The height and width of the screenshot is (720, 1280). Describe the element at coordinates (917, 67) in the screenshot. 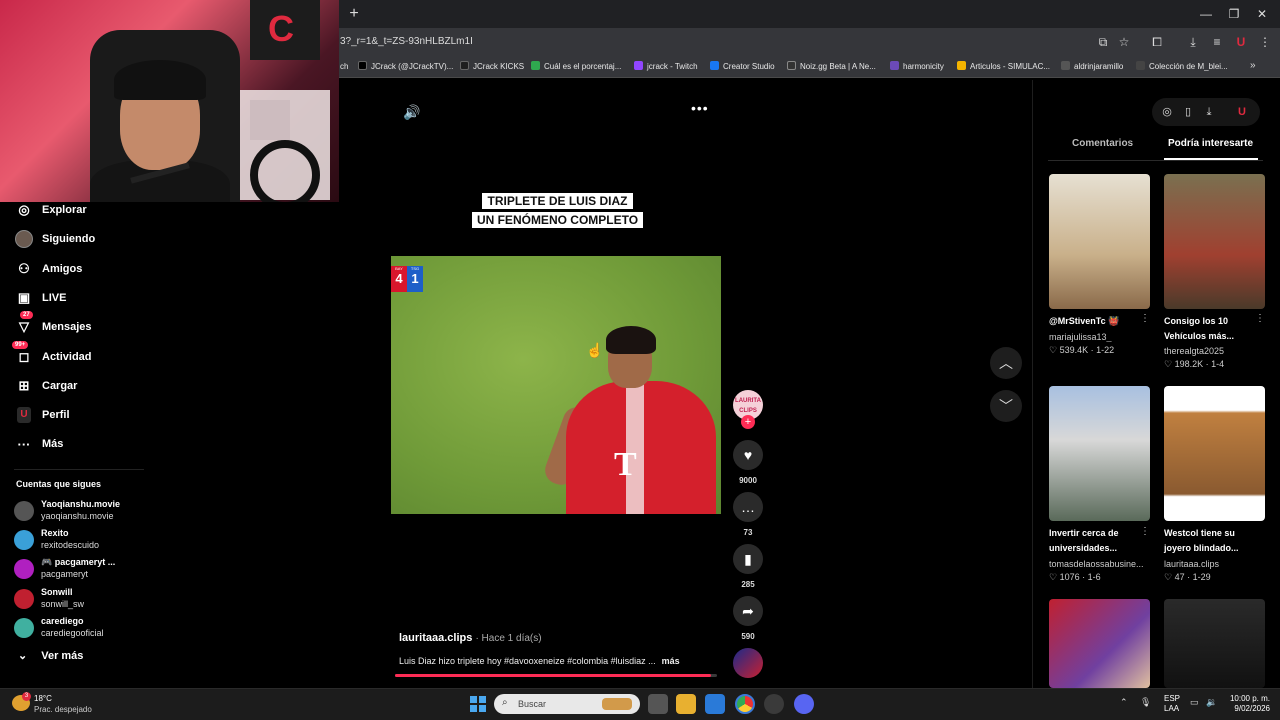

I see `bookmark-item: harmonicity` at that location.